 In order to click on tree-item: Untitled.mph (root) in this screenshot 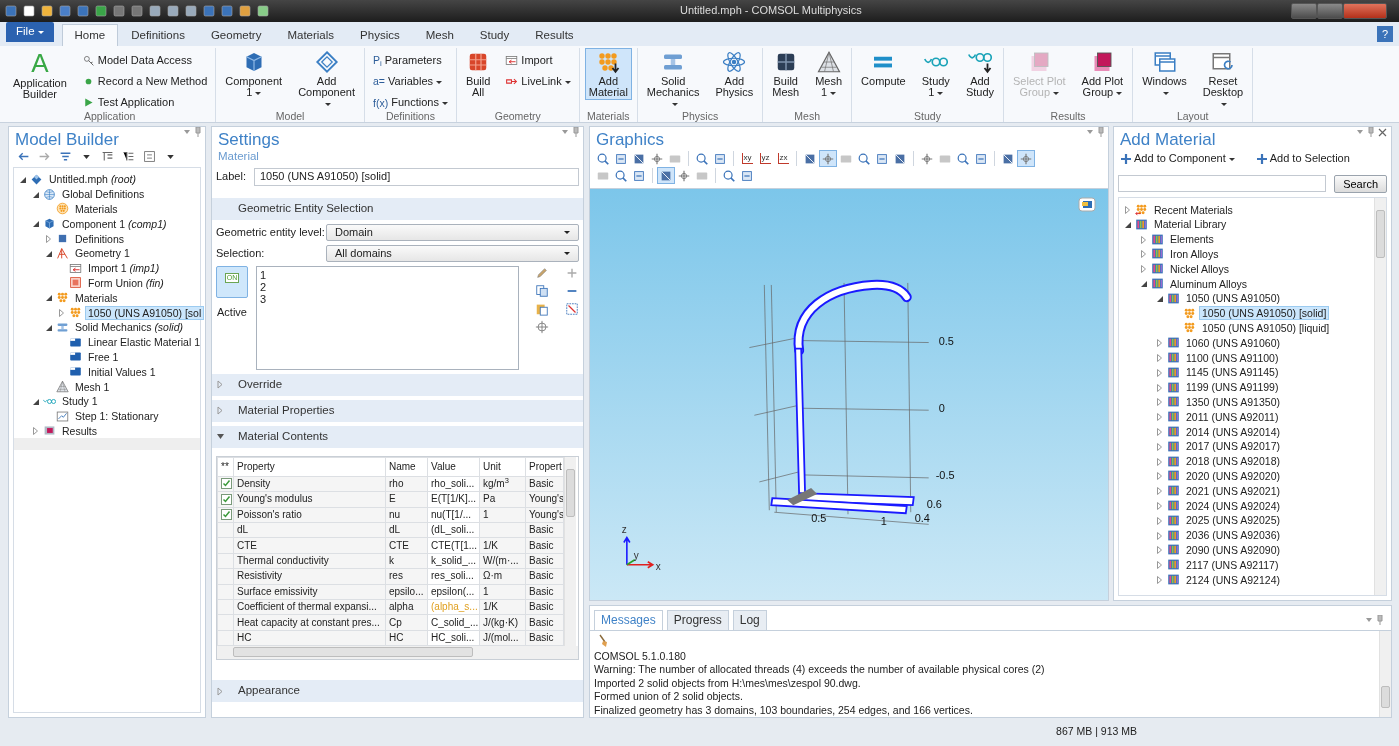, I will do `click(92, 179)`.